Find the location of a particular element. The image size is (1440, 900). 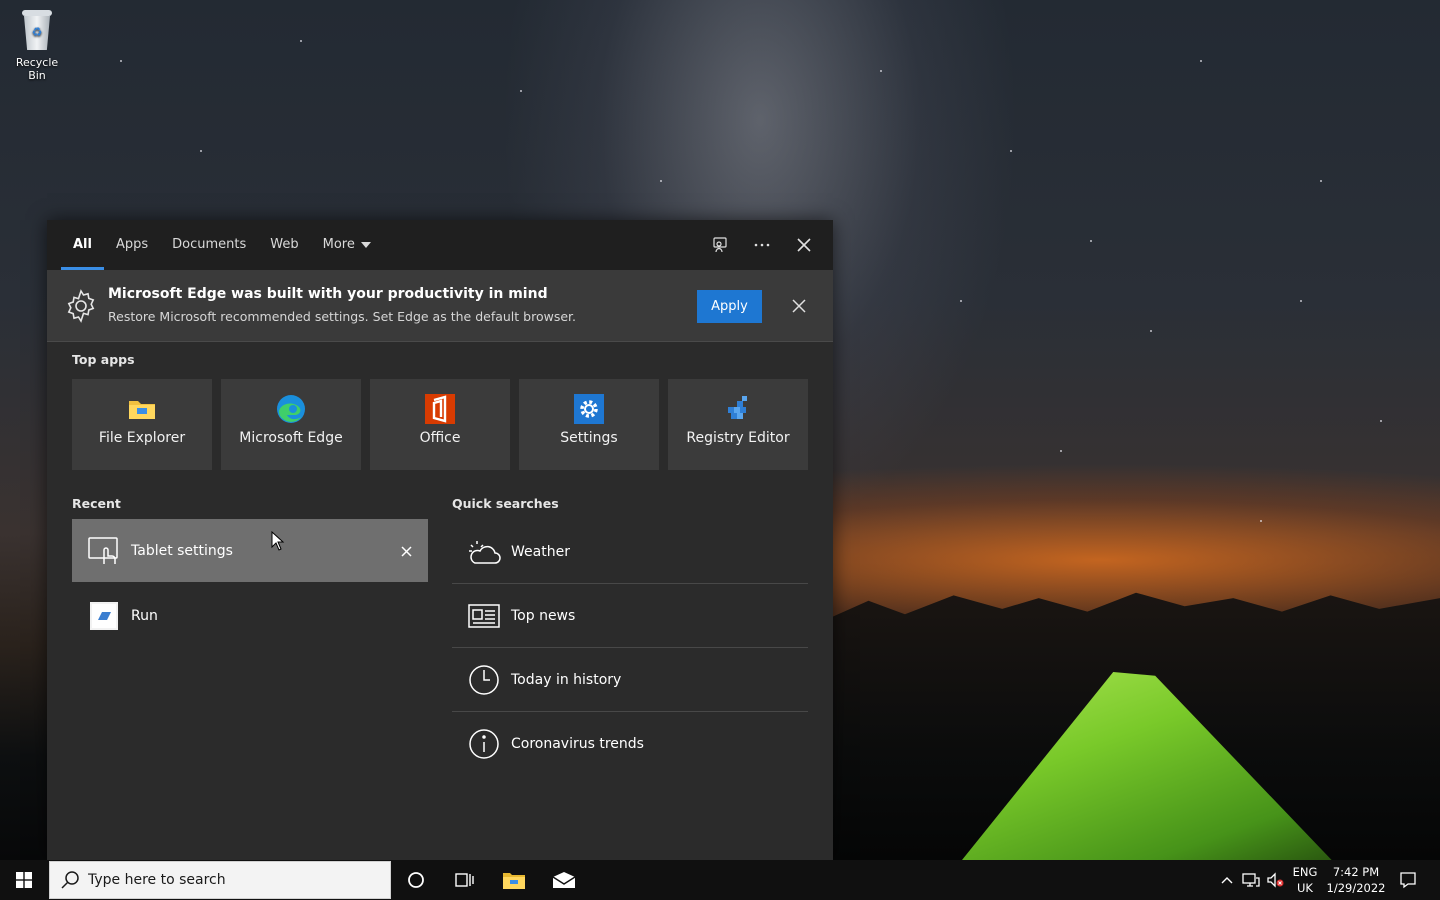

action-center-button is located at coordinates (1408, 880).